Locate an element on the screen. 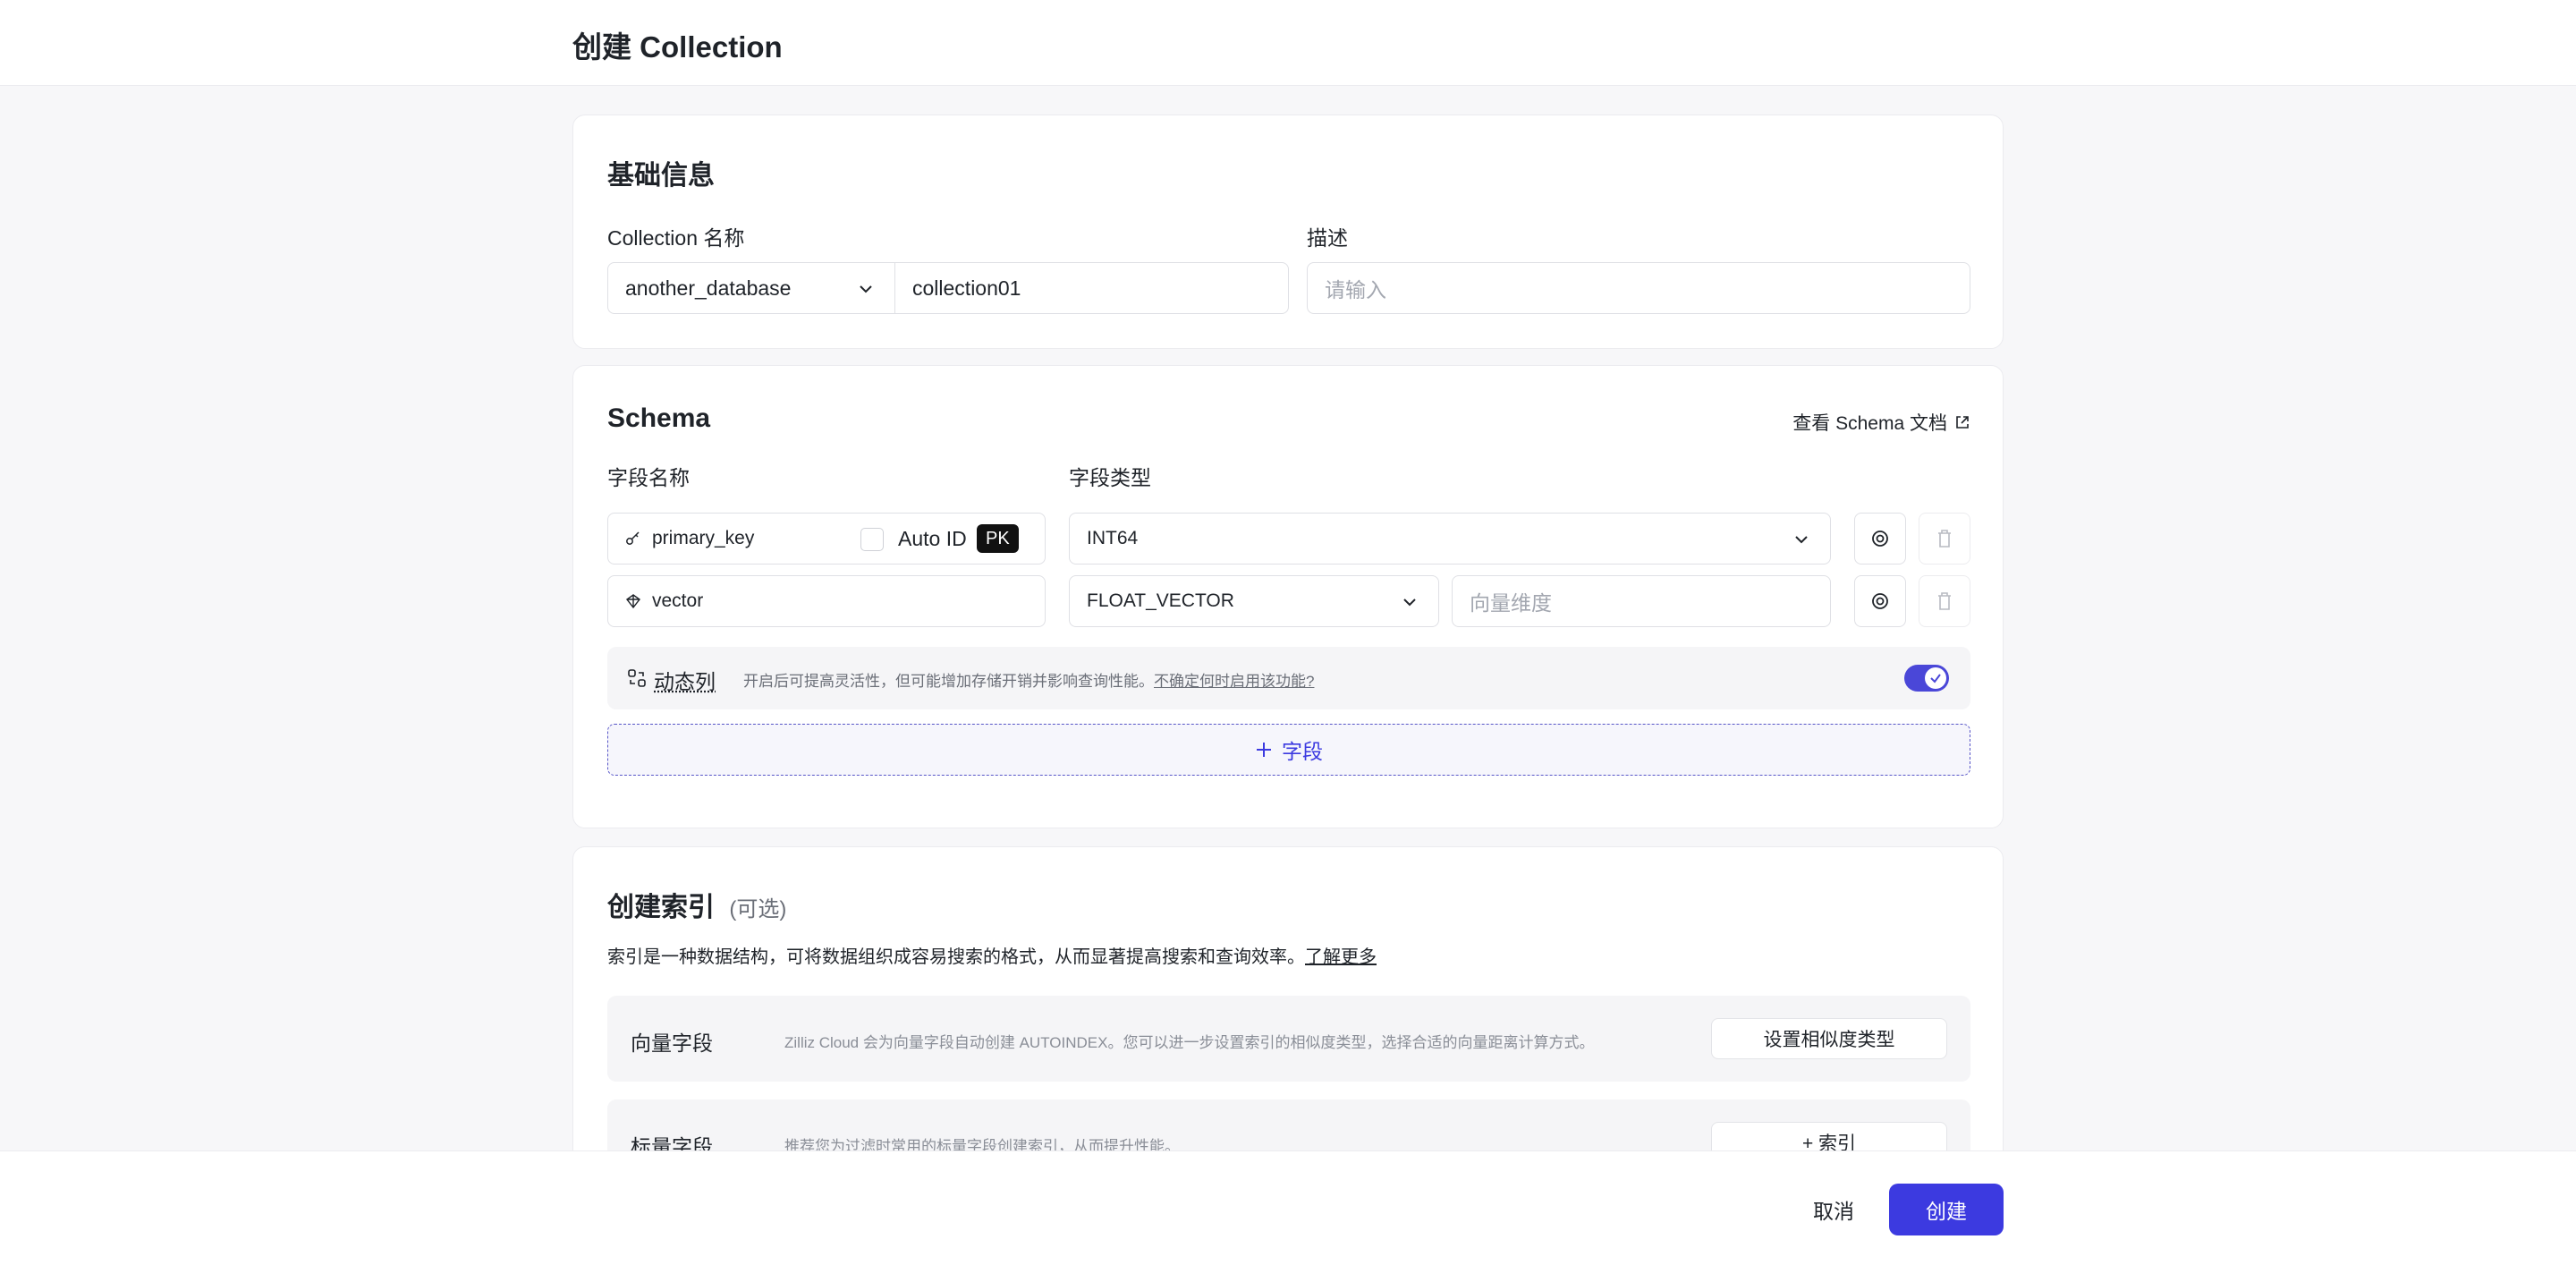 This screenshot has height=1265, width=2576. index-desc-text: 索引是一种数据结构，可将数据组织成容易搜索的格式，从而显著提高搜索和查询效率。 is located at coordinates (956, 957).